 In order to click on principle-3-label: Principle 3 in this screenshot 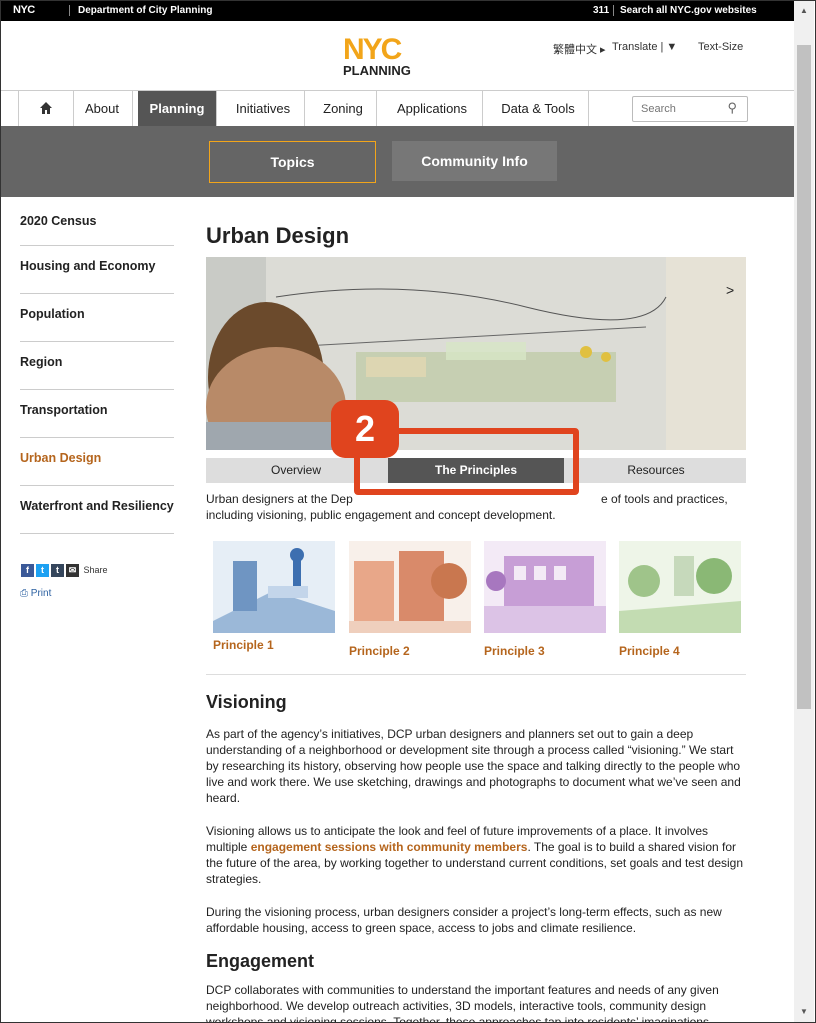, I will do `click(546, 651)`.